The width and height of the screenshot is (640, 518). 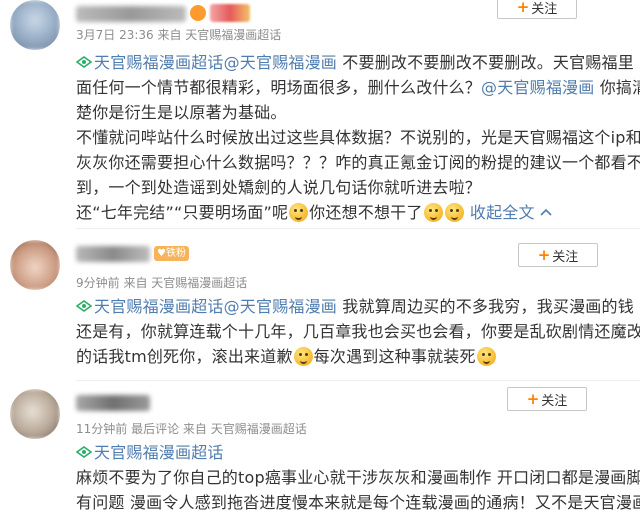 What do you see at coordinates (191, 429) in the screenshot?
I see `post-meta: 11分钟前 最后评论 来自 天官赐福漫画超话` at bounding box center [191, 429].